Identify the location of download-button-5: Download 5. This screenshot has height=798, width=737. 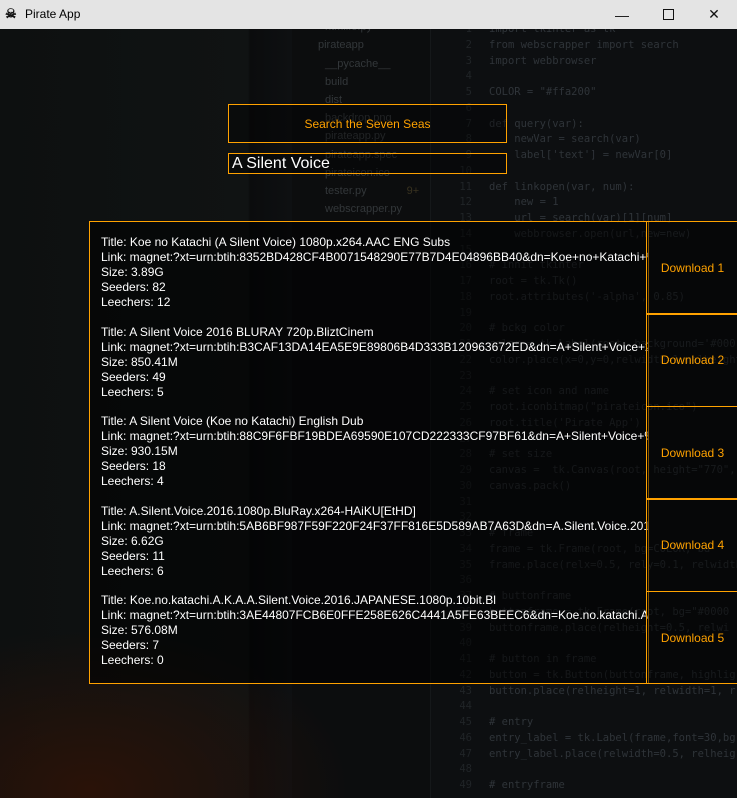
(691, 638).